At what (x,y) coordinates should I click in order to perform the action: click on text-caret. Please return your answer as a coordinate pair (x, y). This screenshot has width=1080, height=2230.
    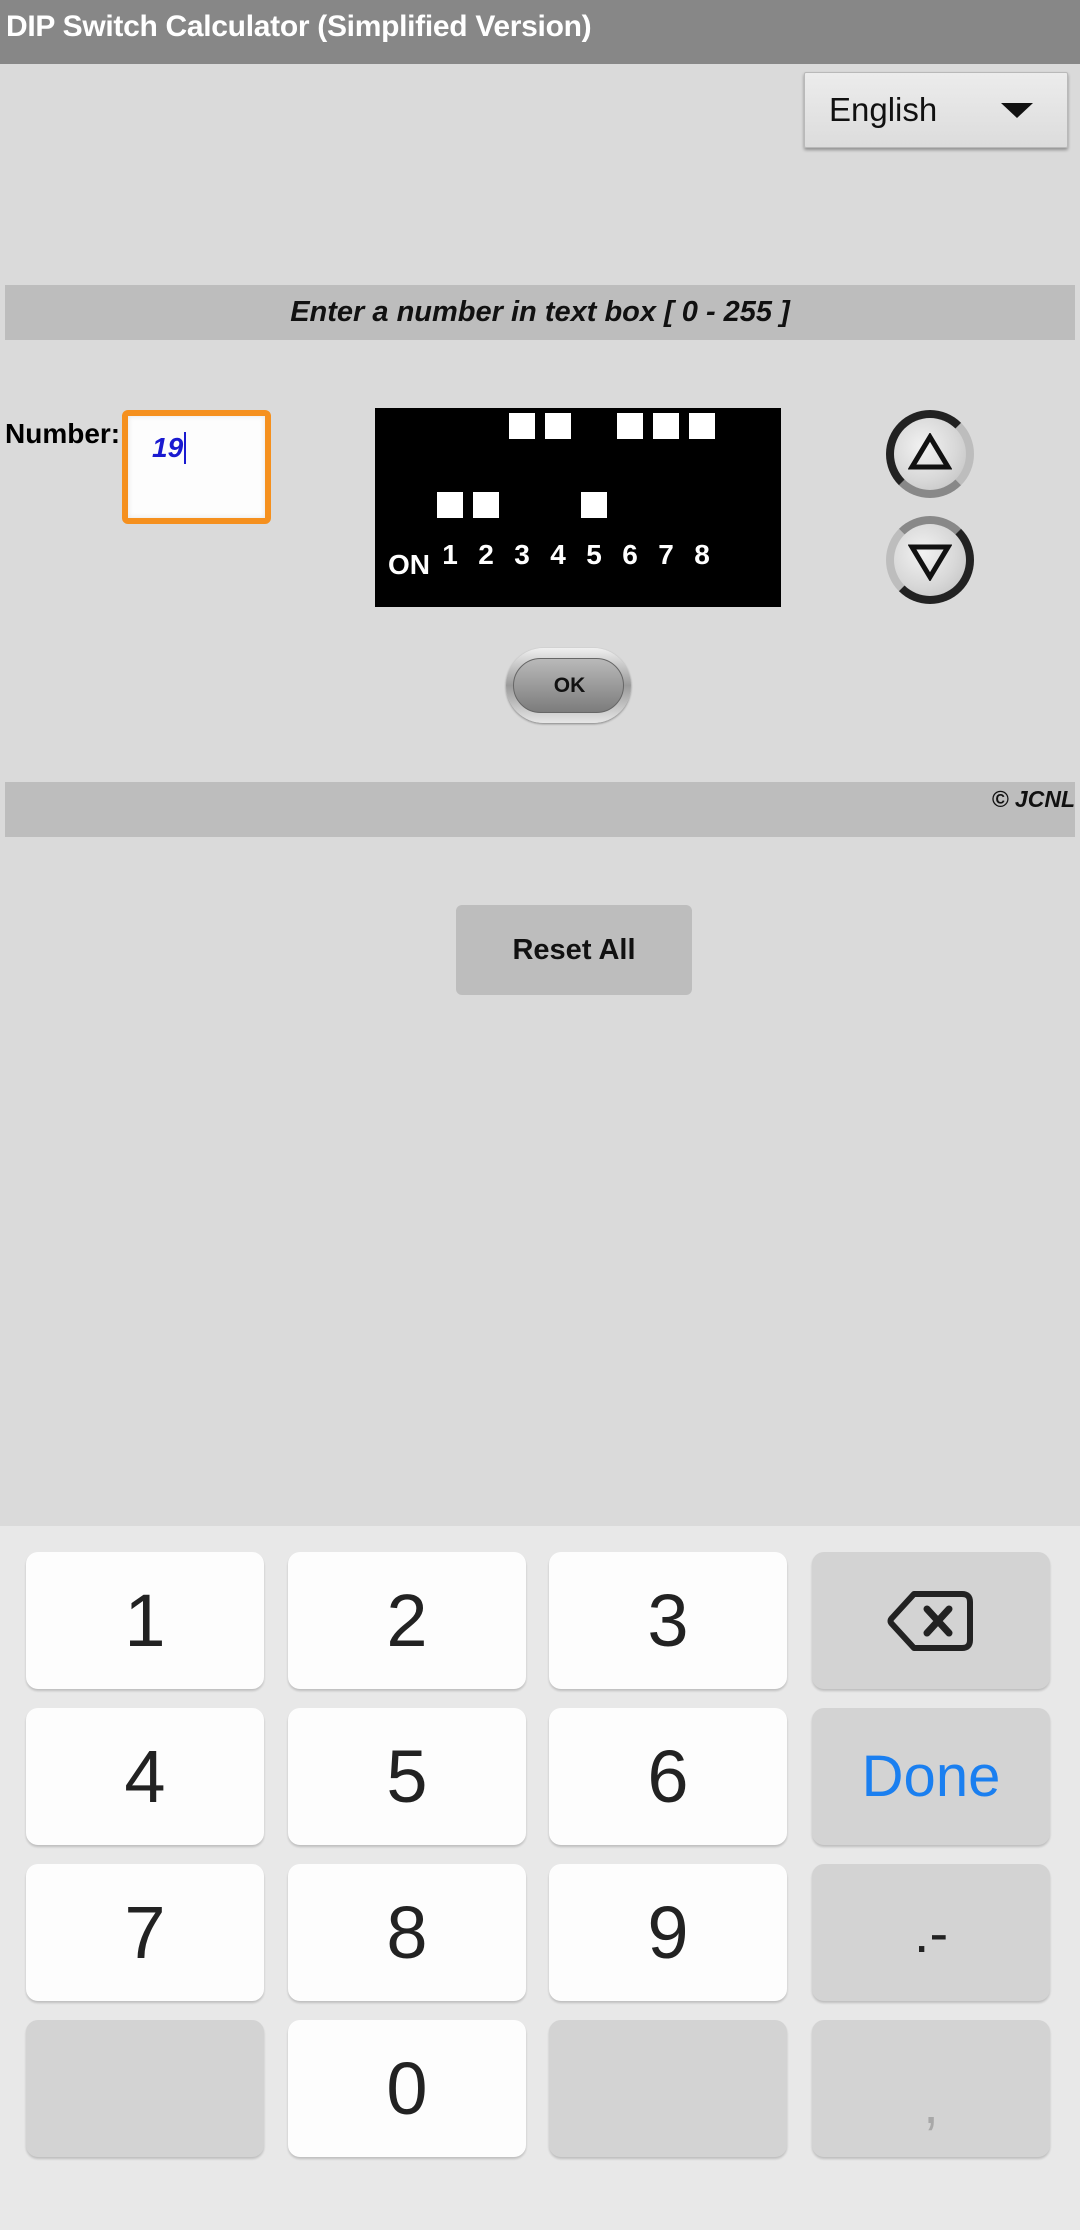
    Looking at the image, I should click on (185, 448).